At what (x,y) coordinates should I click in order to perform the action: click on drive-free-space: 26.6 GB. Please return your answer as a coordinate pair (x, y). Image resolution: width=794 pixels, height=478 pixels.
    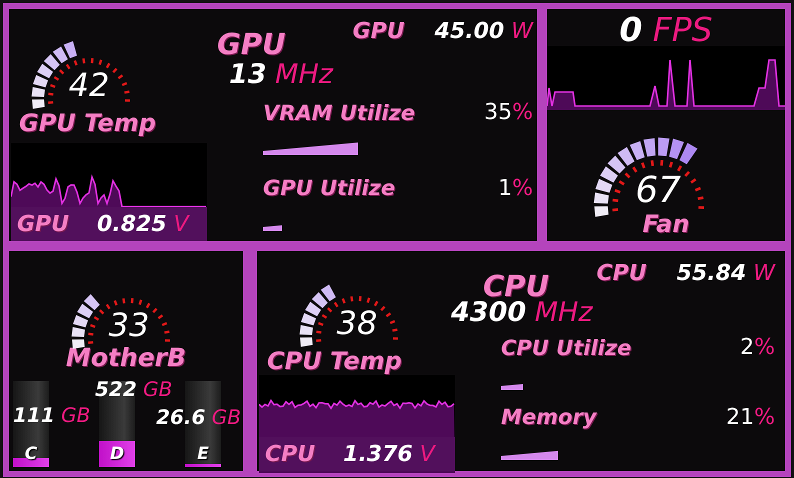
    Looking at the image, I should click on (198, 417).